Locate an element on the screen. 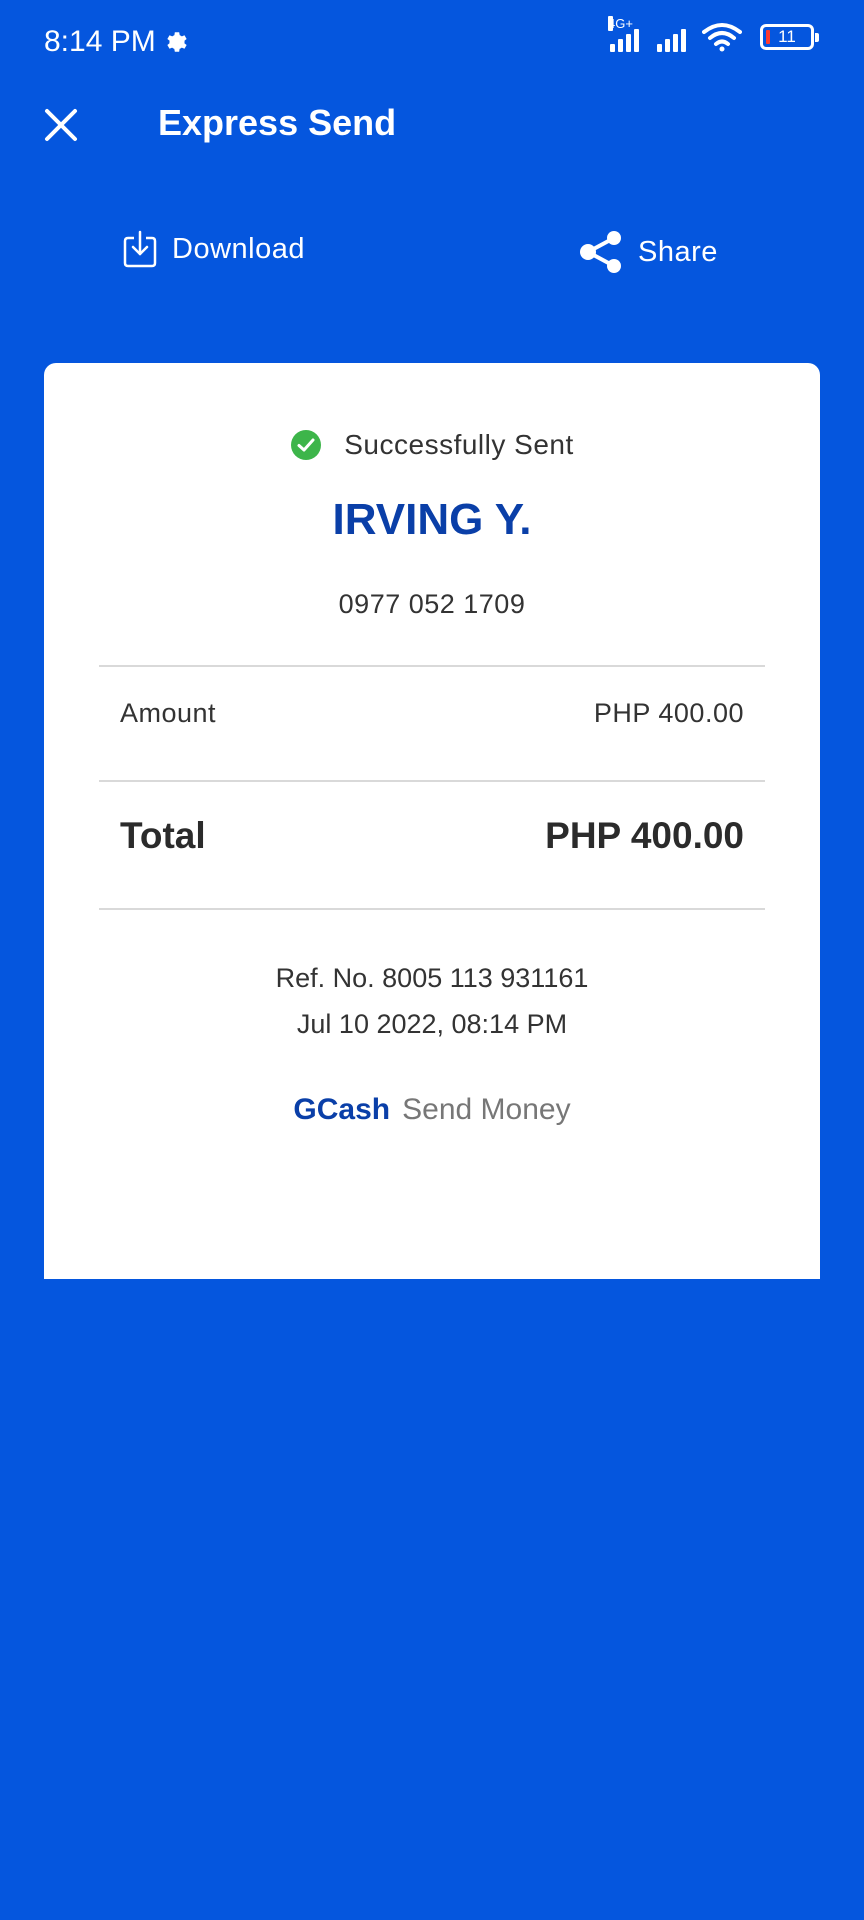 Image resolution: width=864 pixels, height=1920 pixels. reference-number: Ref. No. 8005 113 931161 is located at coordinates (432, 978).